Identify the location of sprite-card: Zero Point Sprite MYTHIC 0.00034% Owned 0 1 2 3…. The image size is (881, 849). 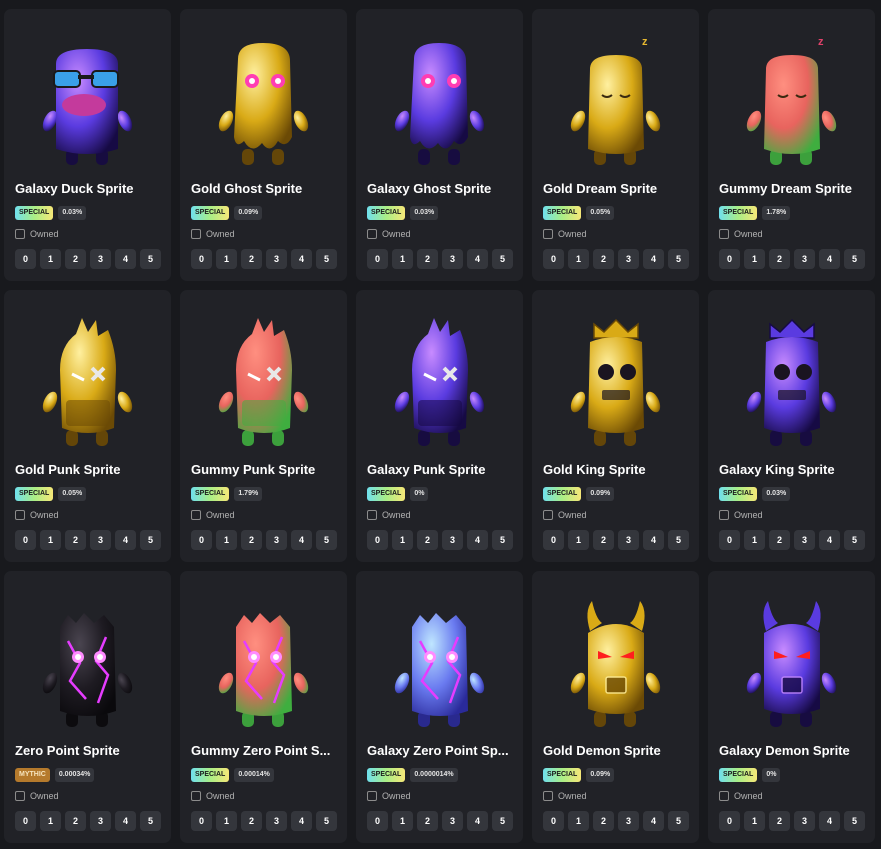
(87, 707).